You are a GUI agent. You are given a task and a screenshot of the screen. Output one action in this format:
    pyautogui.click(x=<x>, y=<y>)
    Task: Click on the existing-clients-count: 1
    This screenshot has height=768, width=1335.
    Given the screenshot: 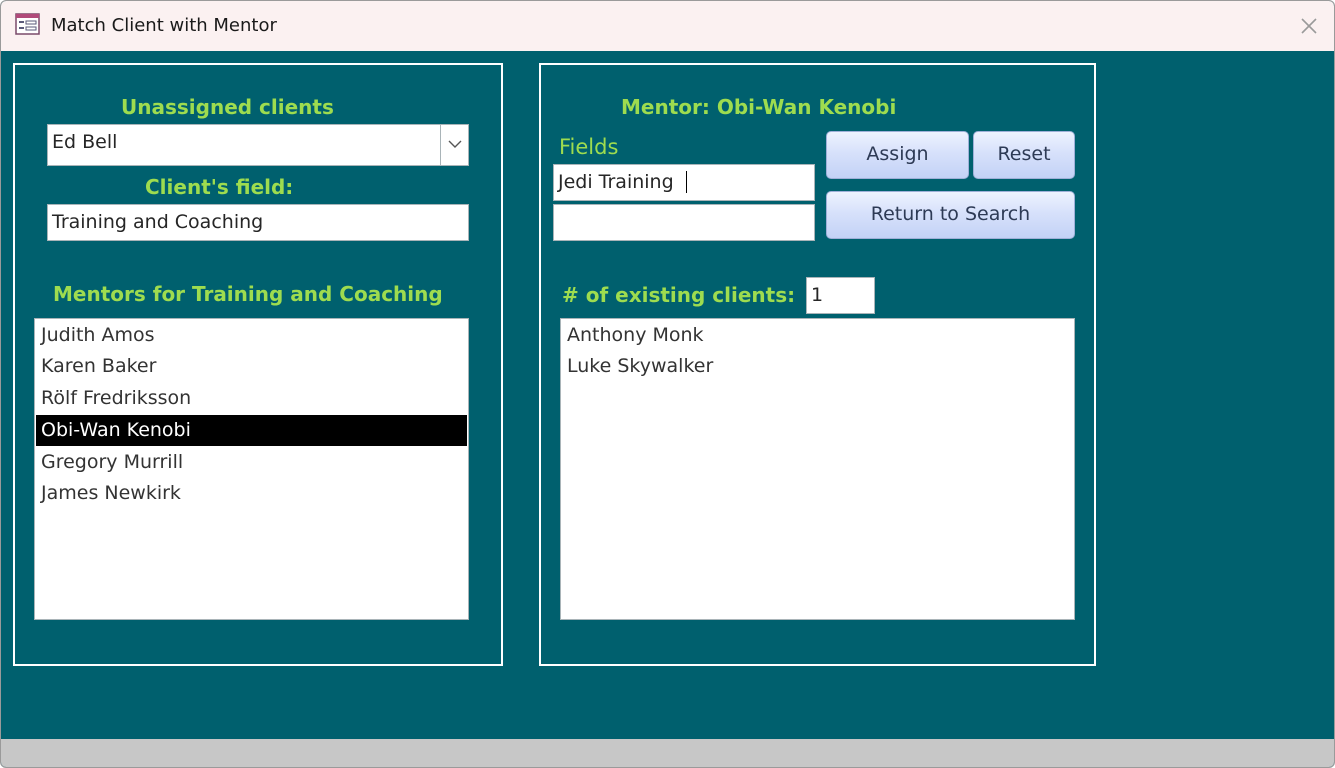 What is the action you would take?
    pyautogui.click(x=840, y=295)
    